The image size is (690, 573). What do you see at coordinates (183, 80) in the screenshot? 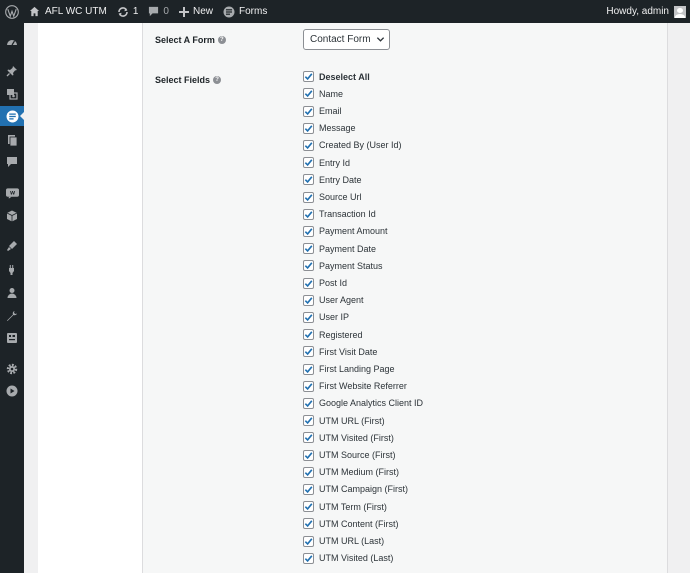
I see `select-fields-label-text: Select Fields` at bounding box center [183, 80].